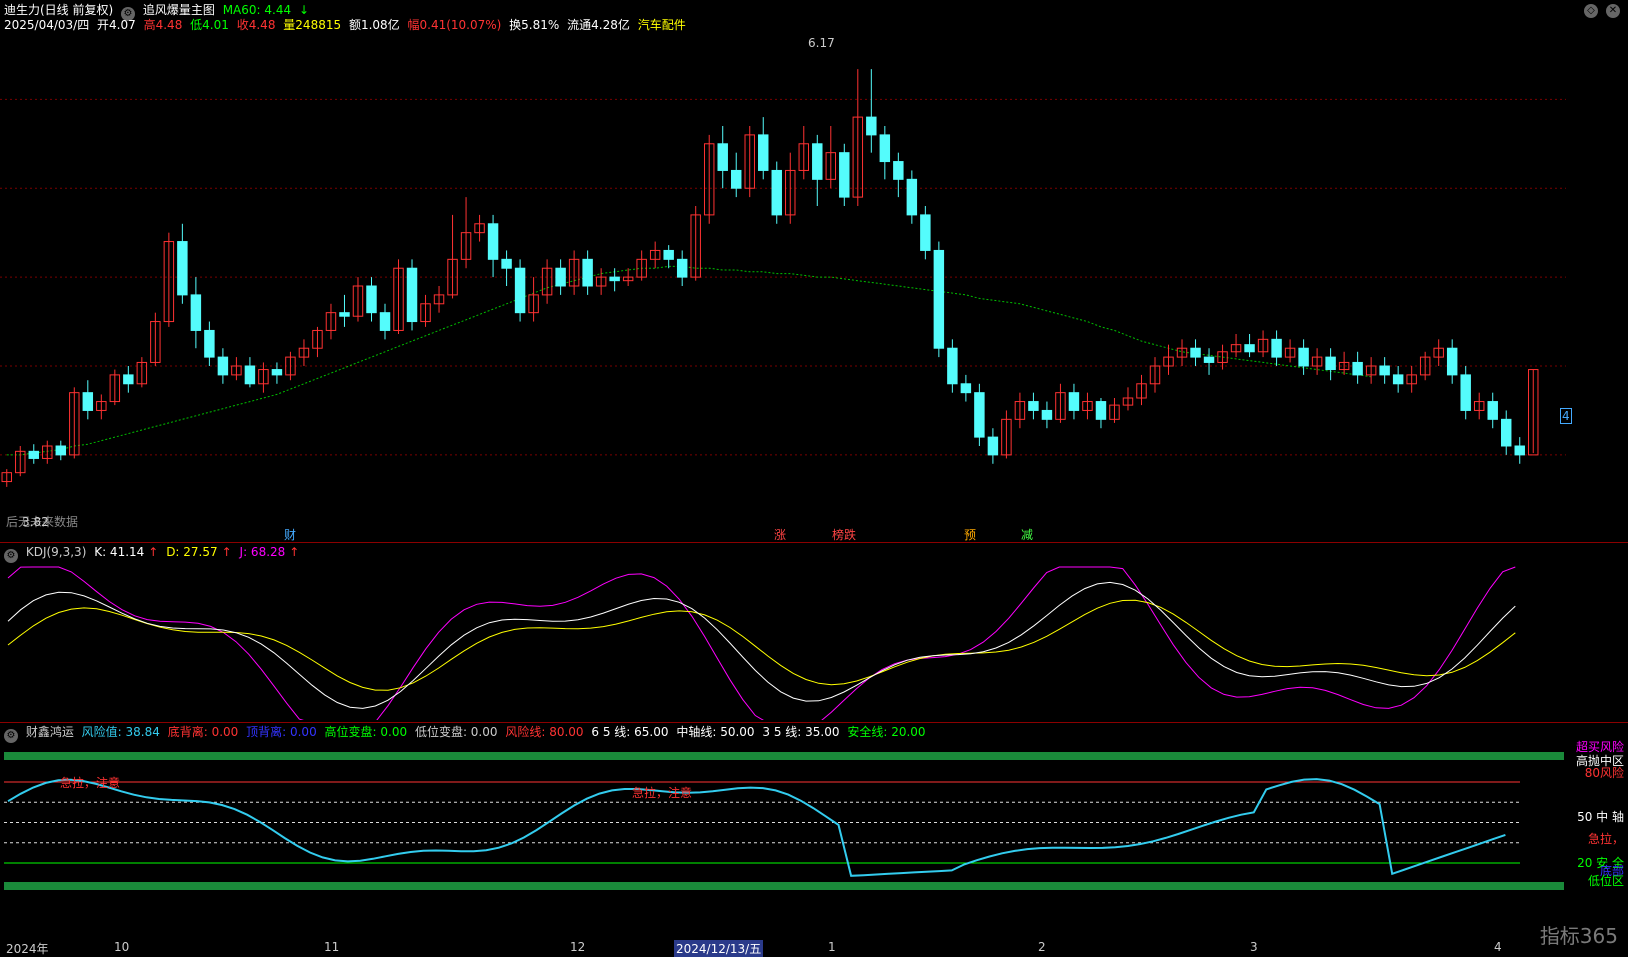  Describe the element at coordinates (756, 827) in the screenshot. I see `risk-curve` at that location.